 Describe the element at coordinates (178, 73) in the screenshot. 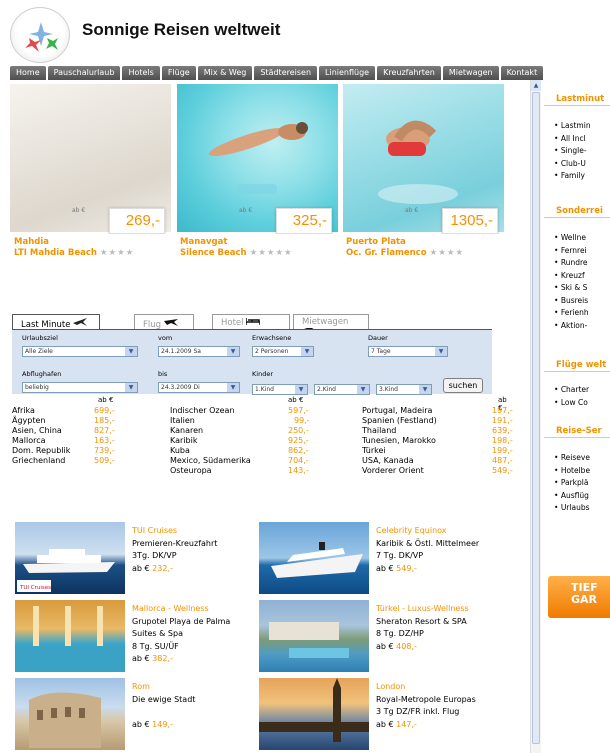

I see `nav-tab-fluege: Flüge` at that location.